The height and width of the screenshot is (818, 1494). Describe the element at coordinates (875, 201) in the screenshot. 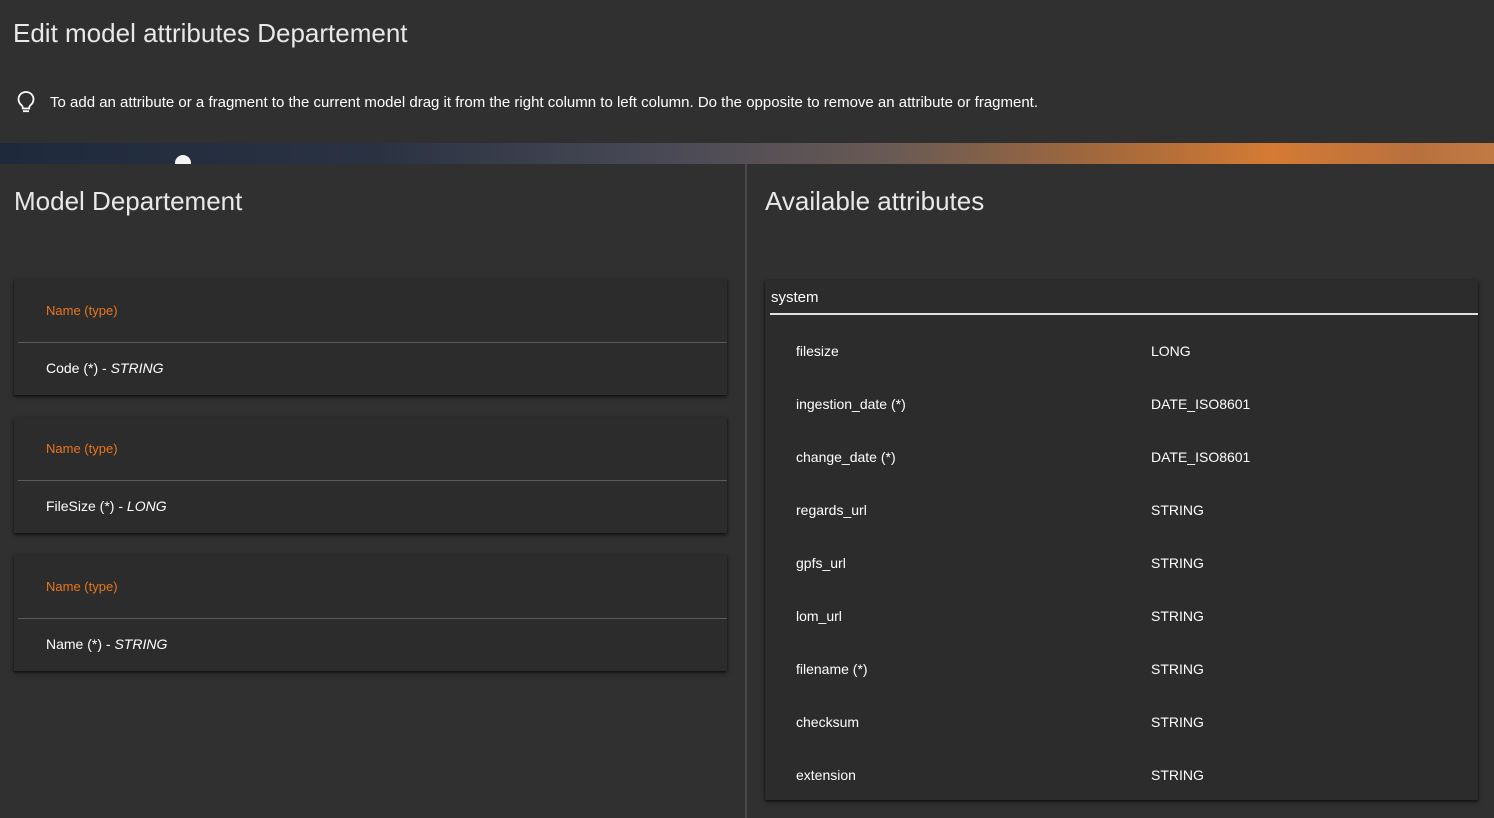

I see `available-title: Available attributes` at that location.